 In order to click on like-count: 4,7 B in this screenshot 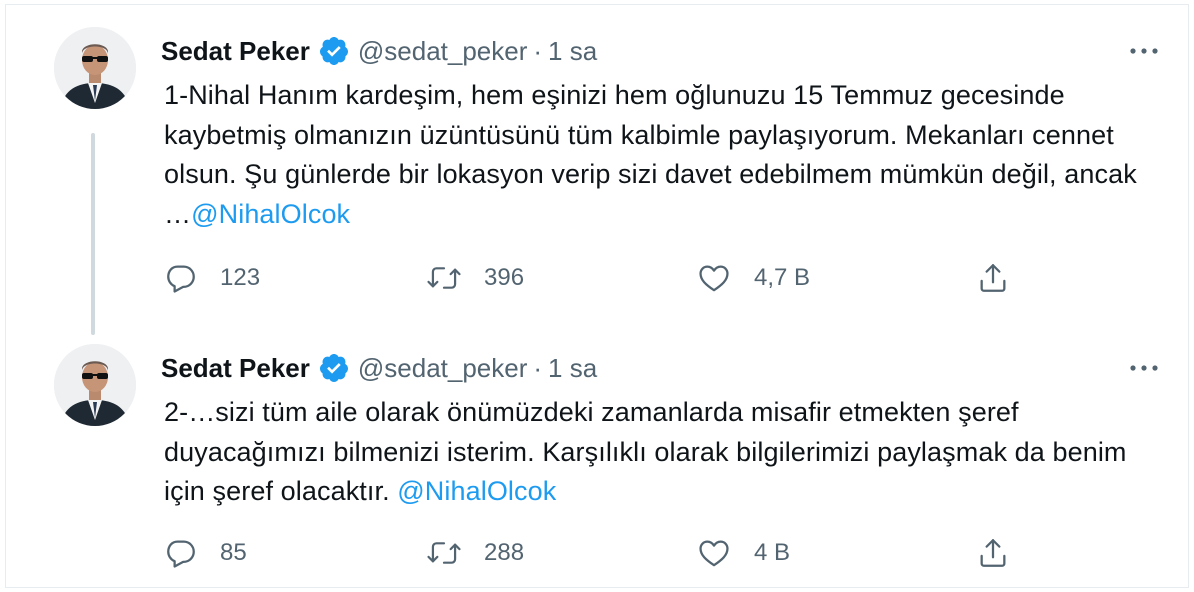, I will do `click(782, 277)`.